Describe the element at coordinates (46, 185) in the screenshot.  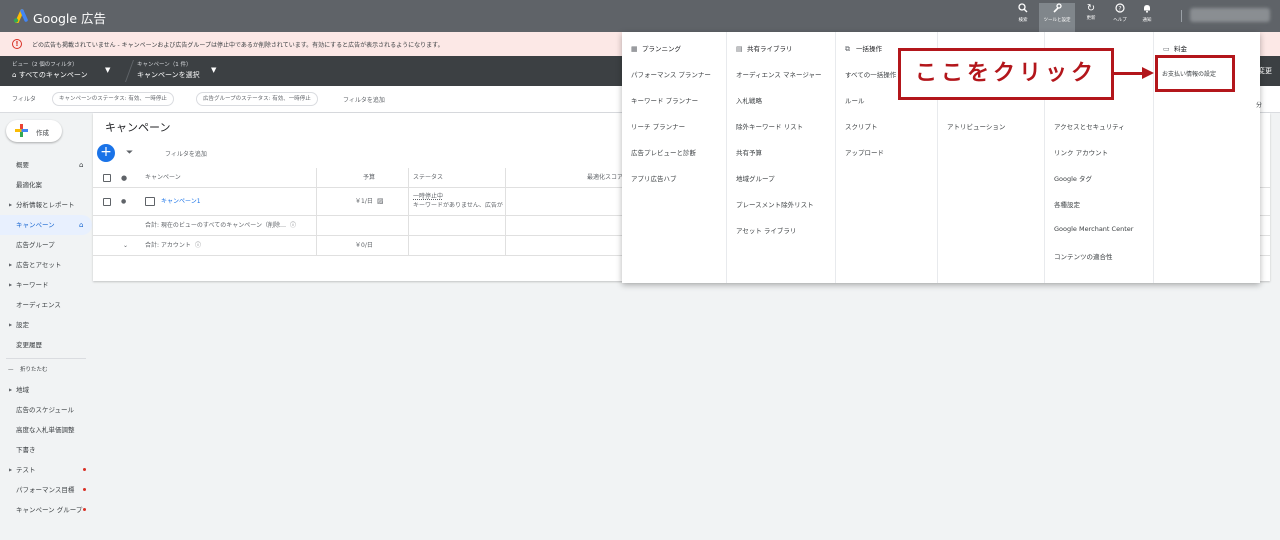
I see `sidebar-item-recommendations: 最適化案` at that location.